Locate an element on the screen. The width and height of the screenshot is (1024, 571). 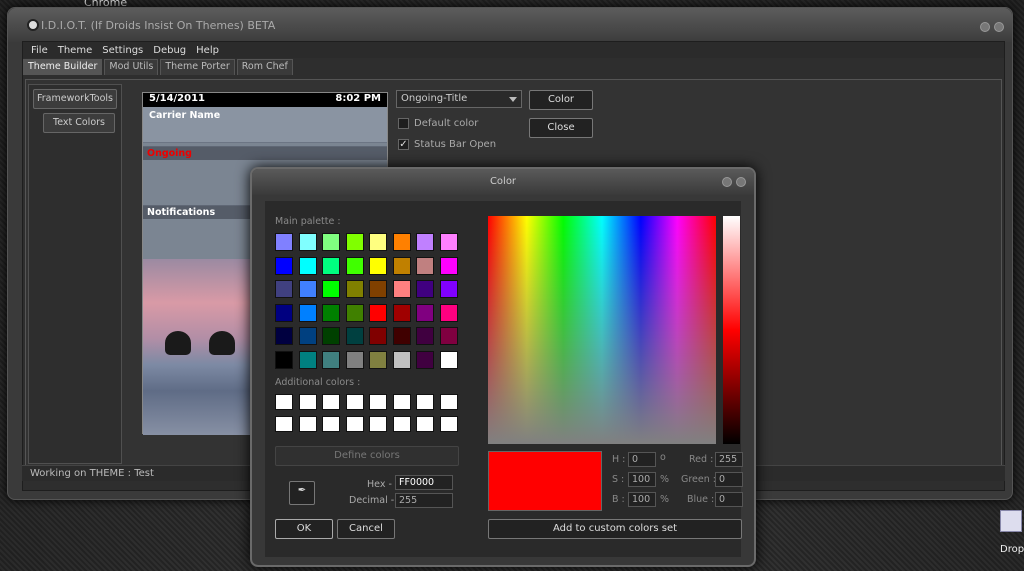
tab-theme-builder: Theme Builder is located at coordinates (63, 67).